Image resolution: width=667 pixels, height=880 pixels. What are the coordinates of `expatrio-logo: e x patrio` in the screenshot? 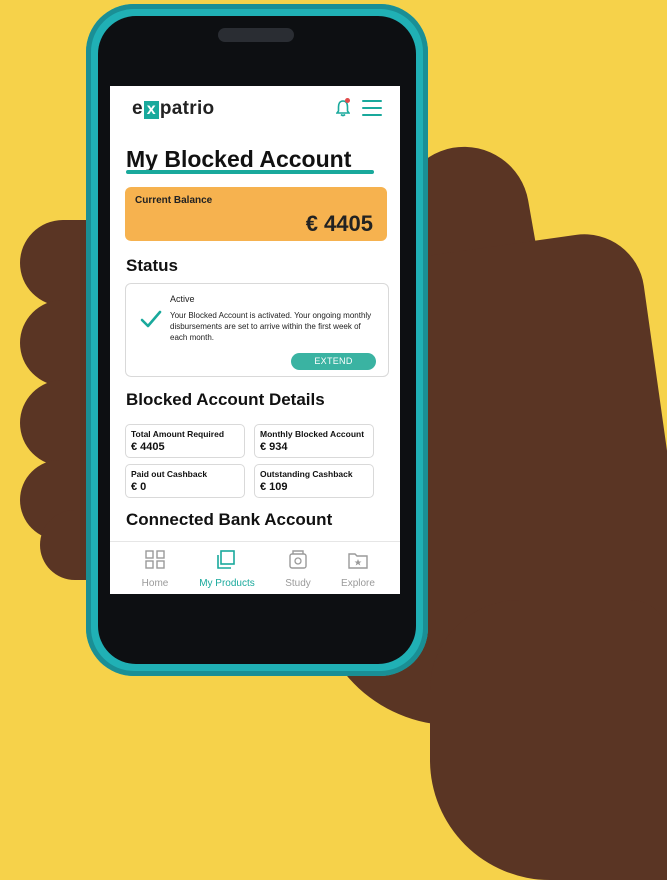 It's located at (173, 109).